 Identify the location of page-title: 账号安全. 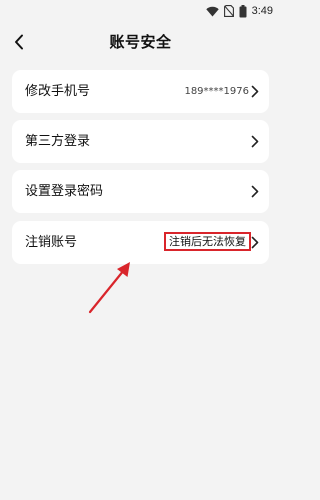
(140, 42).